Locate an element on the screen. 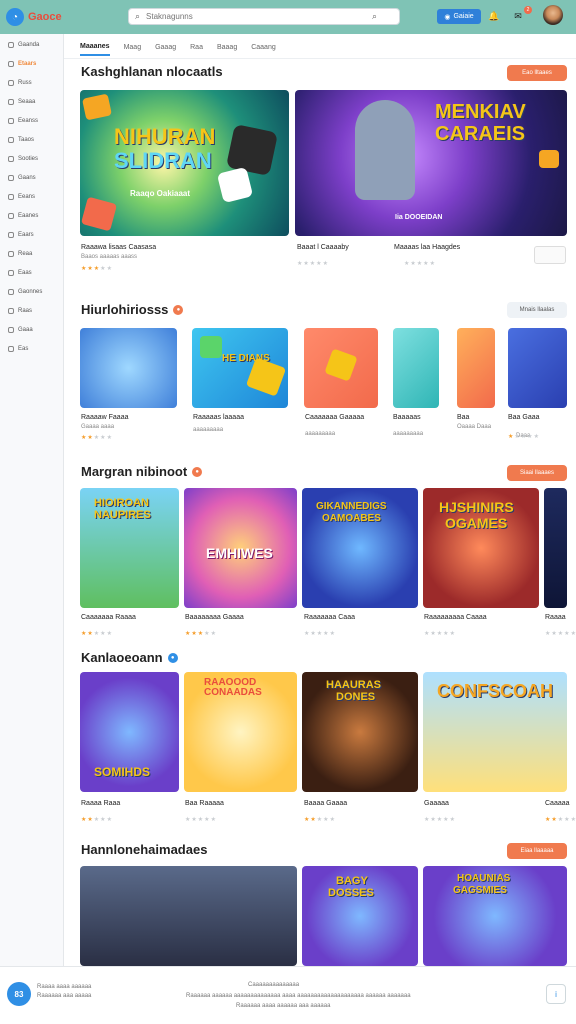 The image size is (576, 1024). card-title: Baa is located at coordinates (463, 417).